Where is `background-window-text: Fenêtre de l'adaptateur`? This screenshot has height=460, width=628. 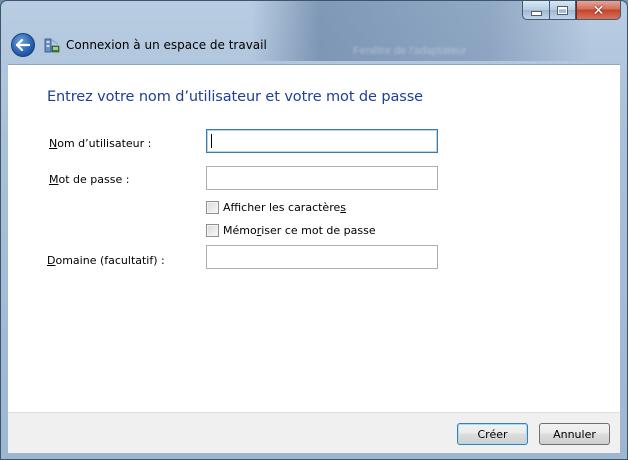 background-window-text: Fenêtre de l'adaptateur is located at coordinates (410, 51).